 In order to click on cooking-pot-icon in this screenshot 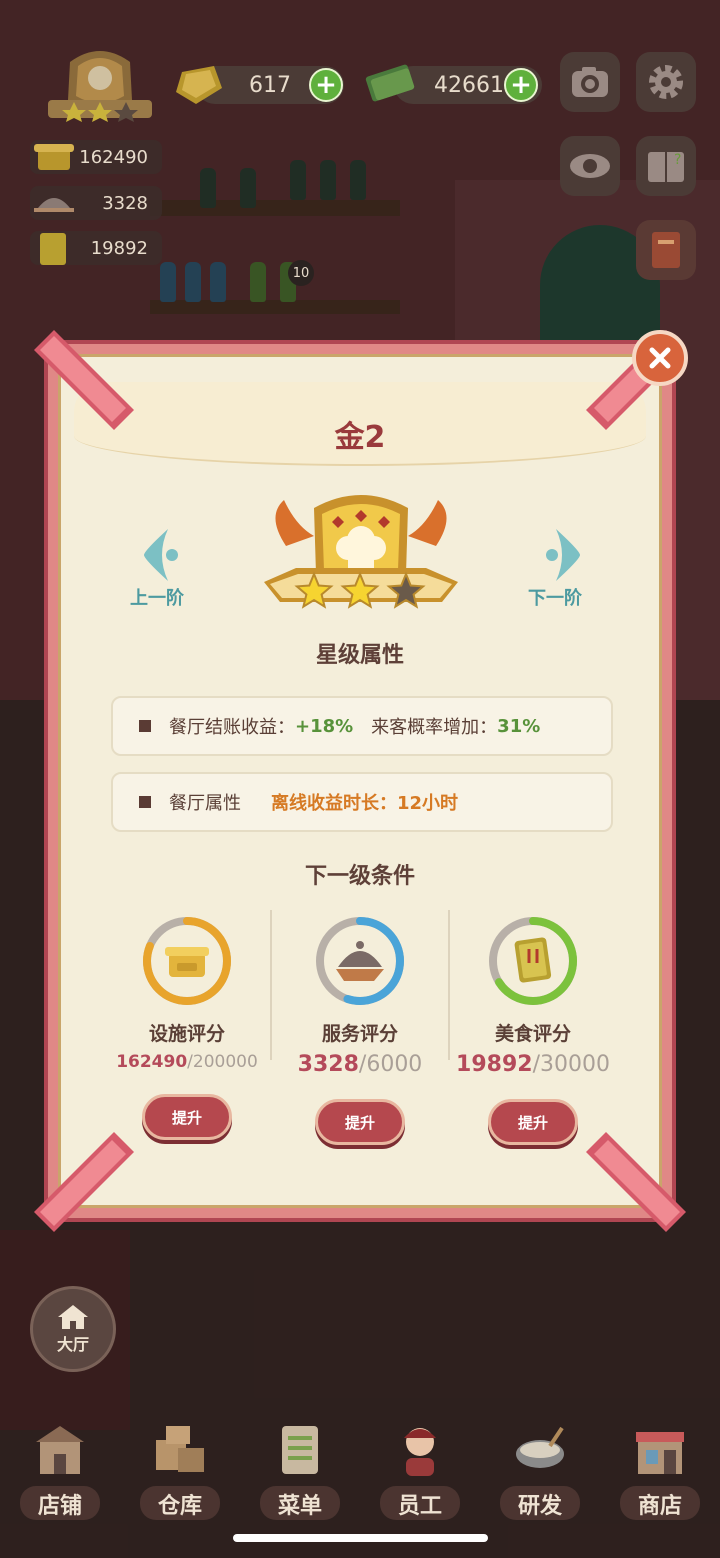, I will do `click(540, 1447)`.